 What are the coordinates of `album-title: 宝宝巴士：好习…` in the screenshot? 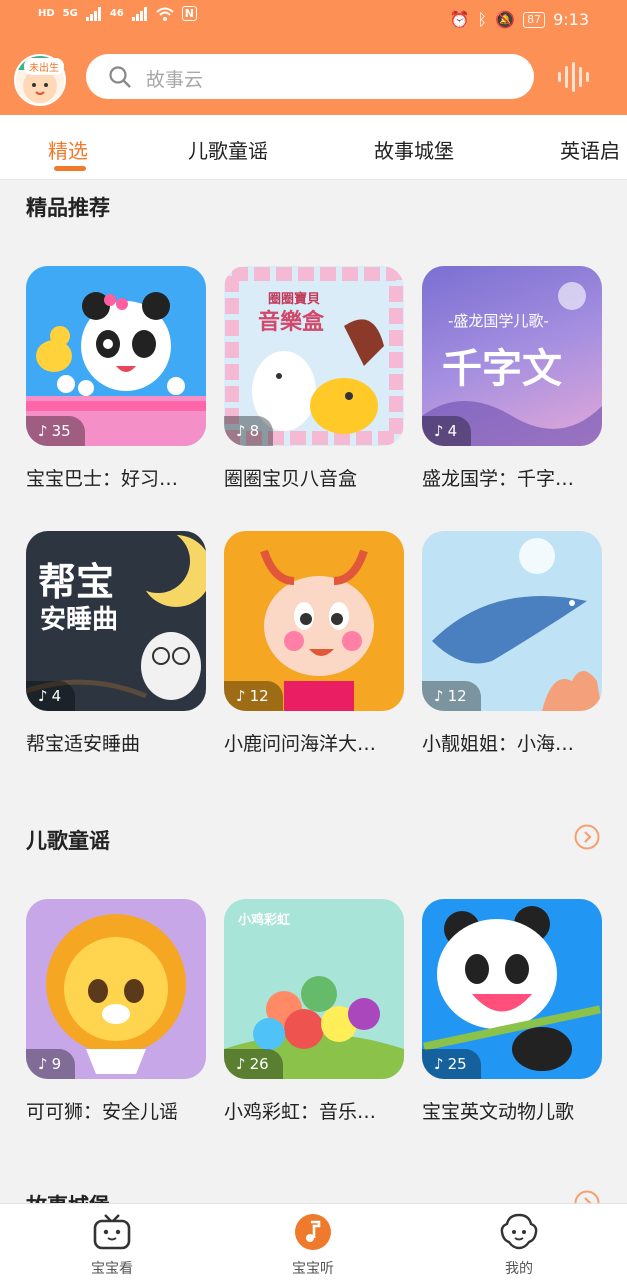 It's located at (102, 479).